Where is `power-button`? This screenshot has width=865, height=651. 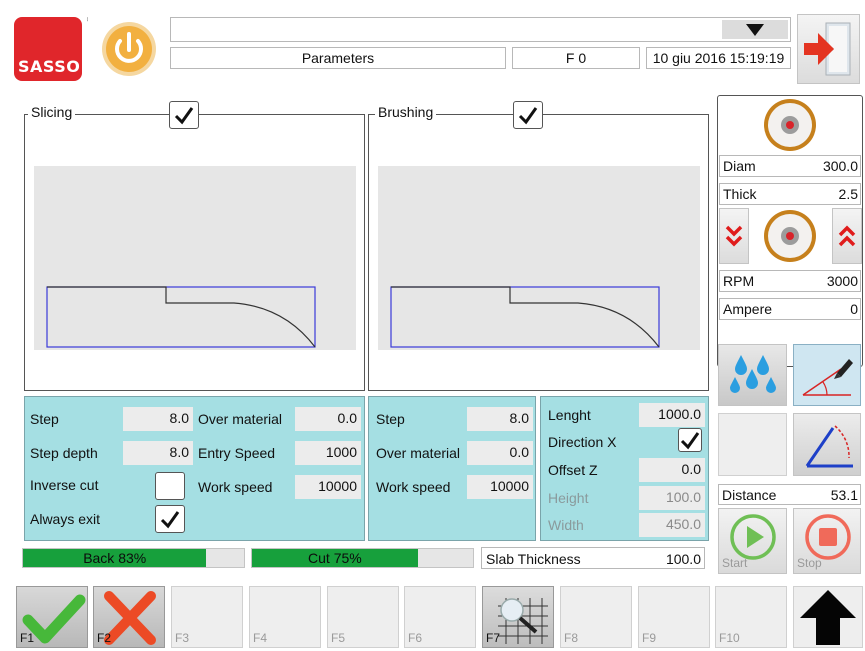 power-button is located at coordinates (129, 49).